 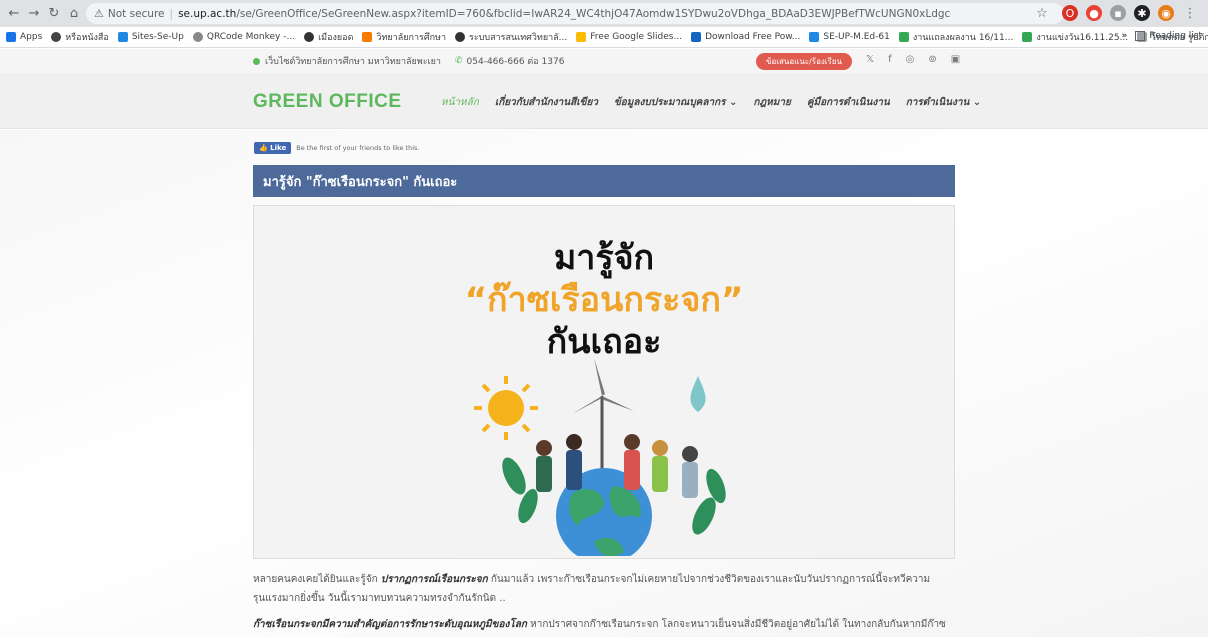 What do you see at coordinates (509, 61) in the screenshot?
I see `phone-contact: ✆ 054-466-666 ต่อ 1376` at bounding box center [509, 61].